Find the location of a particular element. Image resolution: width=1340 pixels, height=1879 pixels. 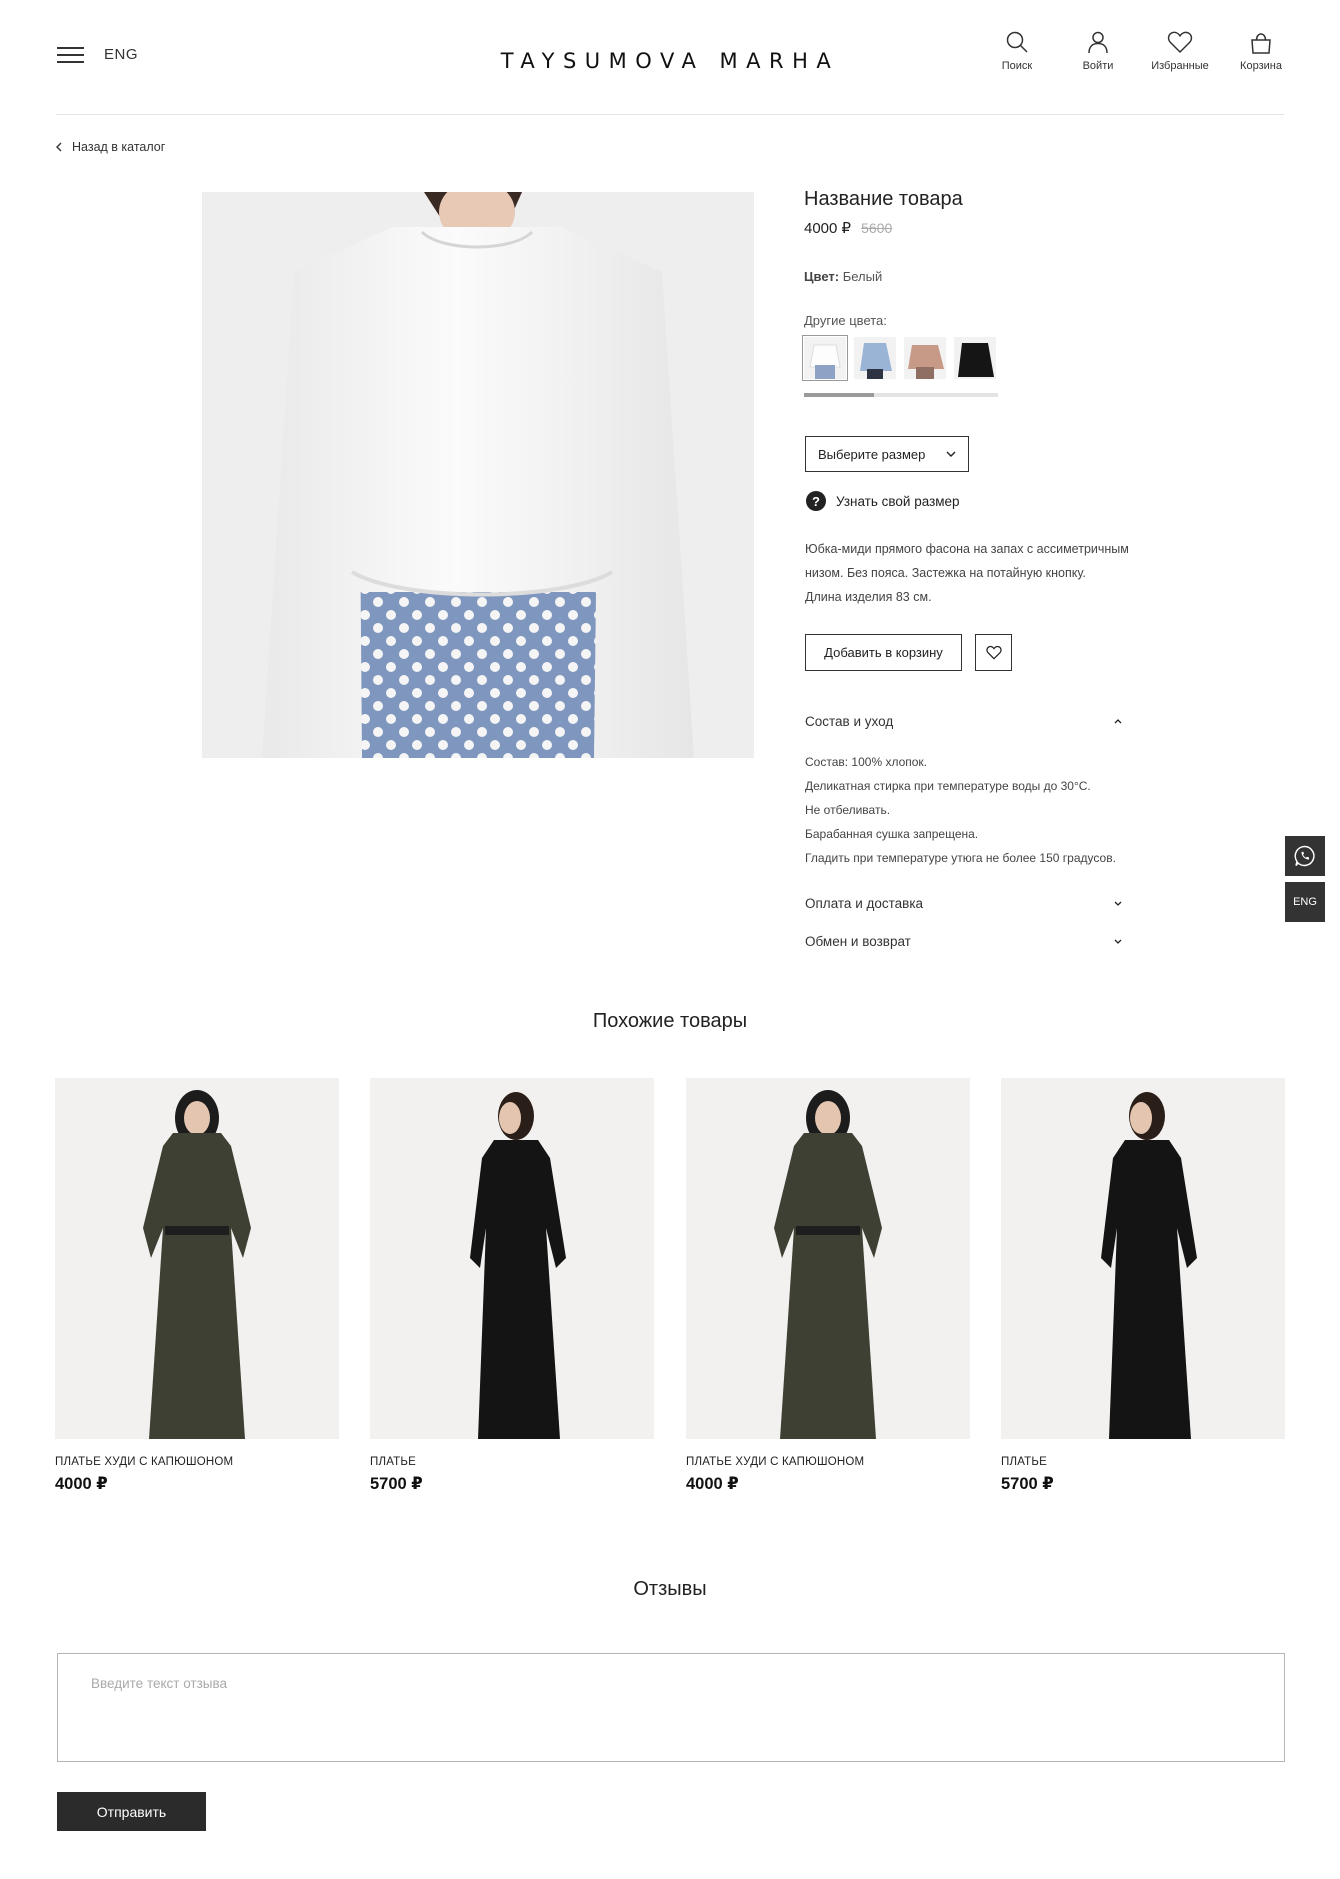

other-colors-label: Другие цвета: is located at coordinates (845, 320).